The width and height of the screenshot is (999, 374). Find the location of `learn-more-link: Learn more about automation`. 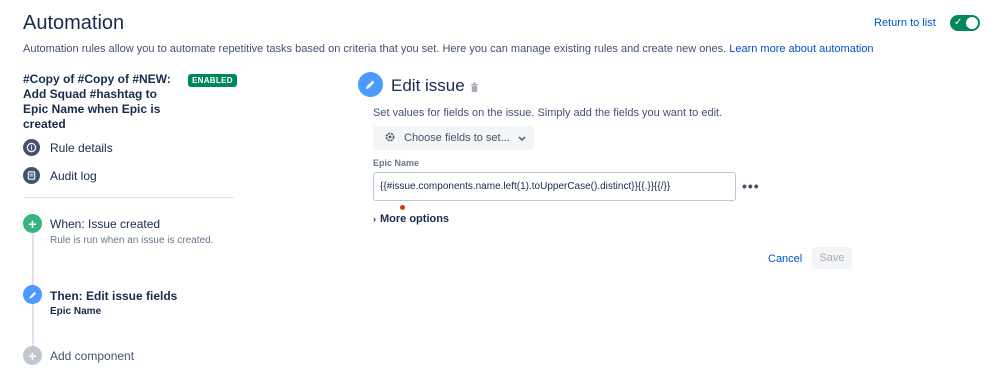

learn-more-link: Learn more about automation is located at coordinates (801, 49).